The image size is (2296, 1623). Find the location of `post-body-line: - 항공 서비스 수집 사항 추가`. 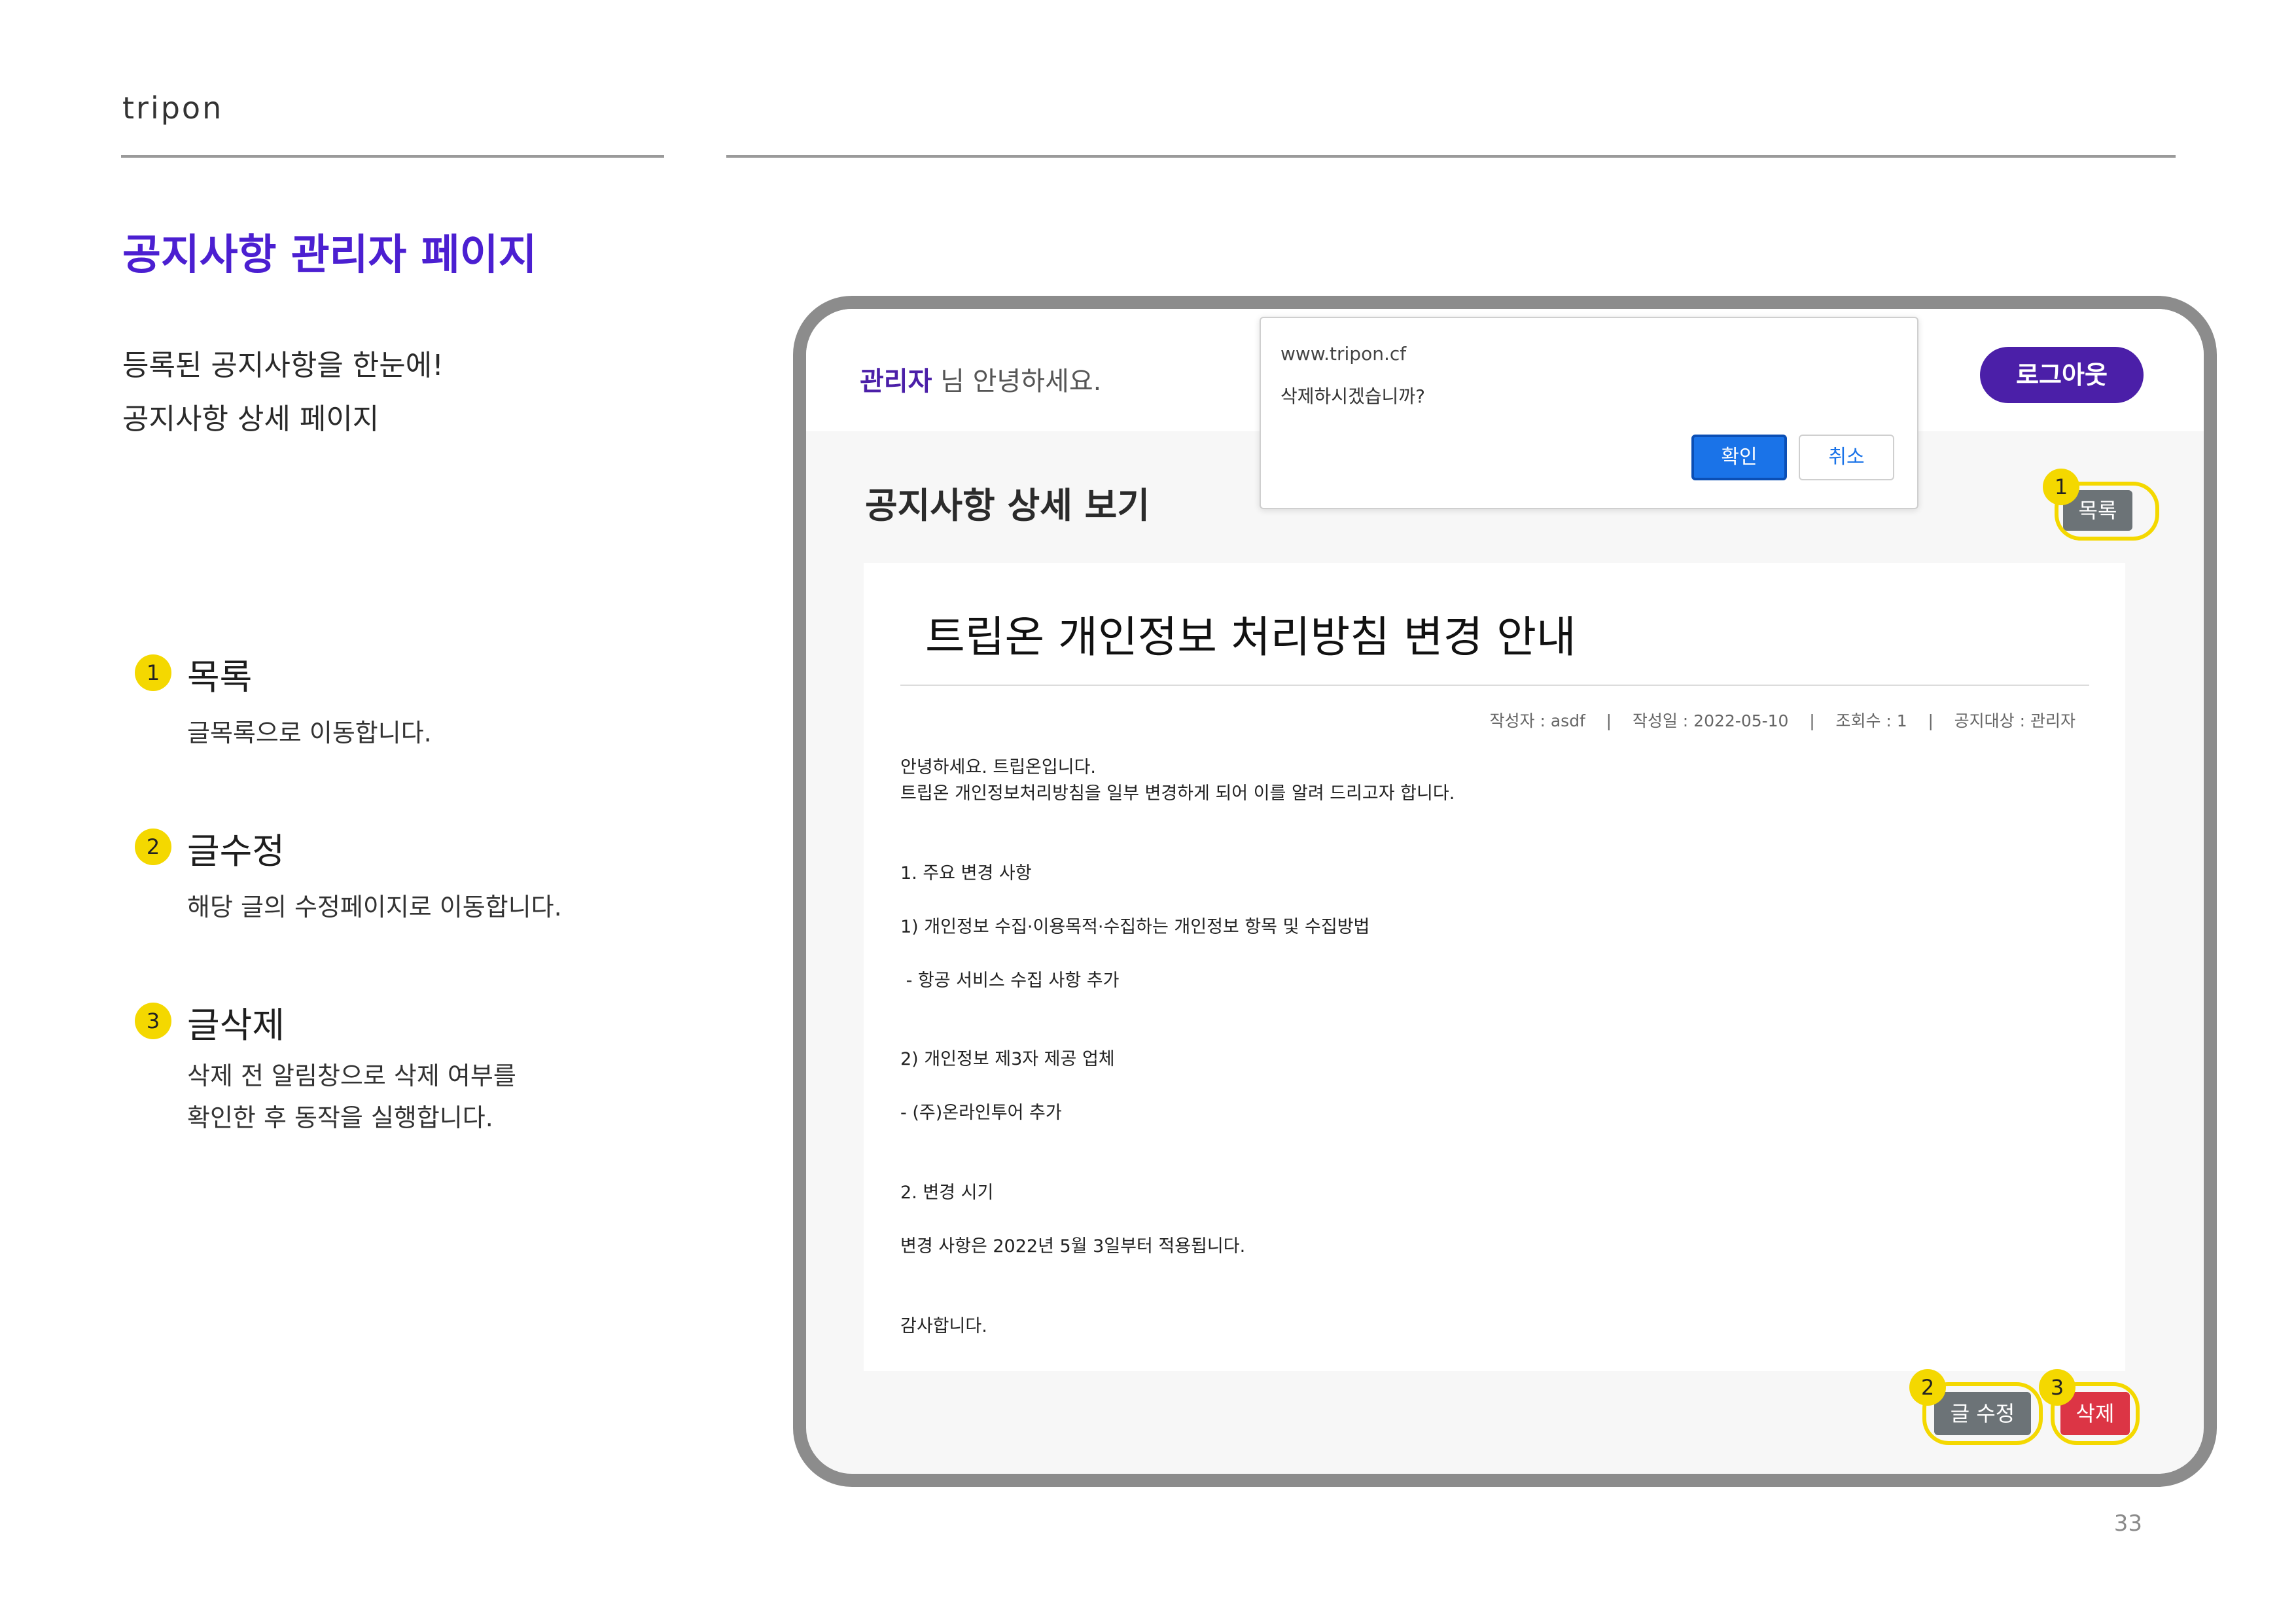

post-body-line: - 항공 서비스 수집 사항 추가 is located at coordinates (1010, 981).